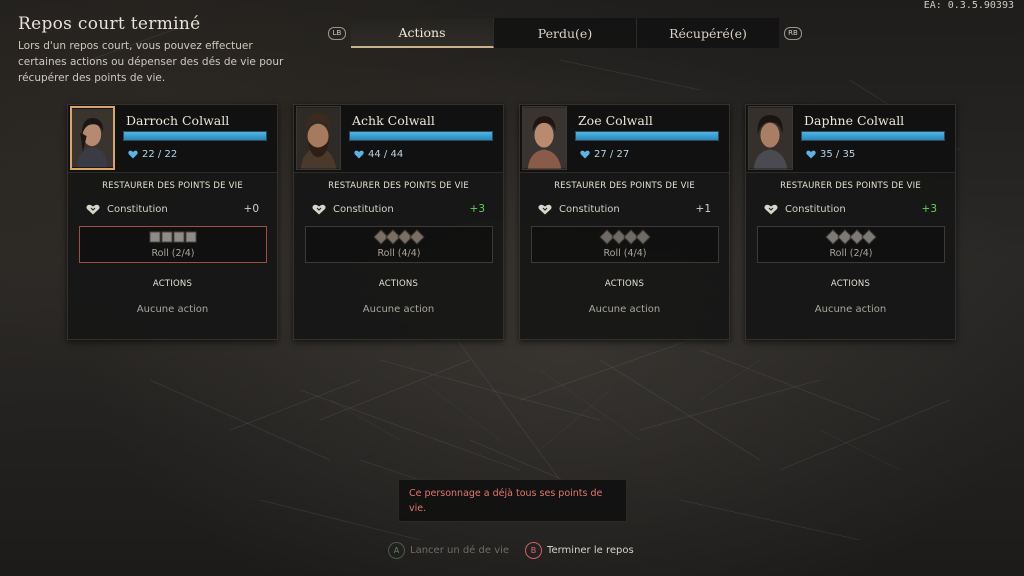  Describe the element at coordinates (337, 33) in the screenshot. I see `lb-button-icon: LB` at that location.